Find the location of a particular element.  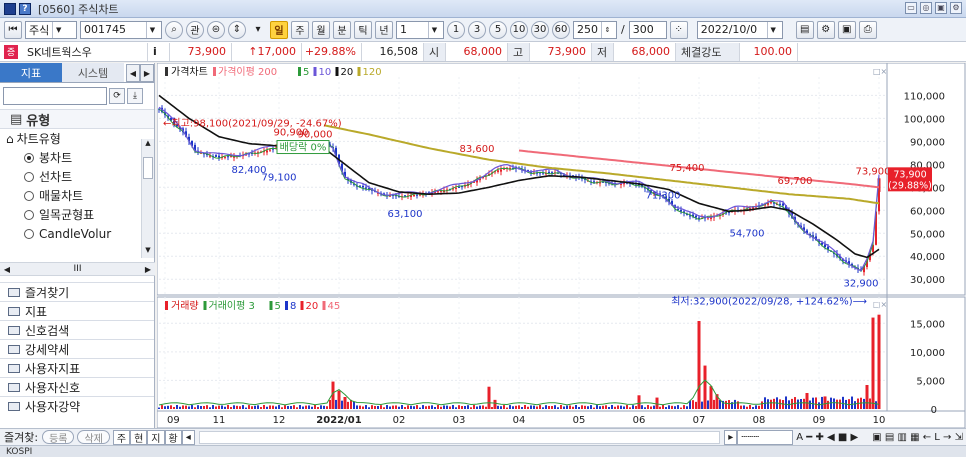

minute-1-button: 1 is located at coordinates (456, 29).